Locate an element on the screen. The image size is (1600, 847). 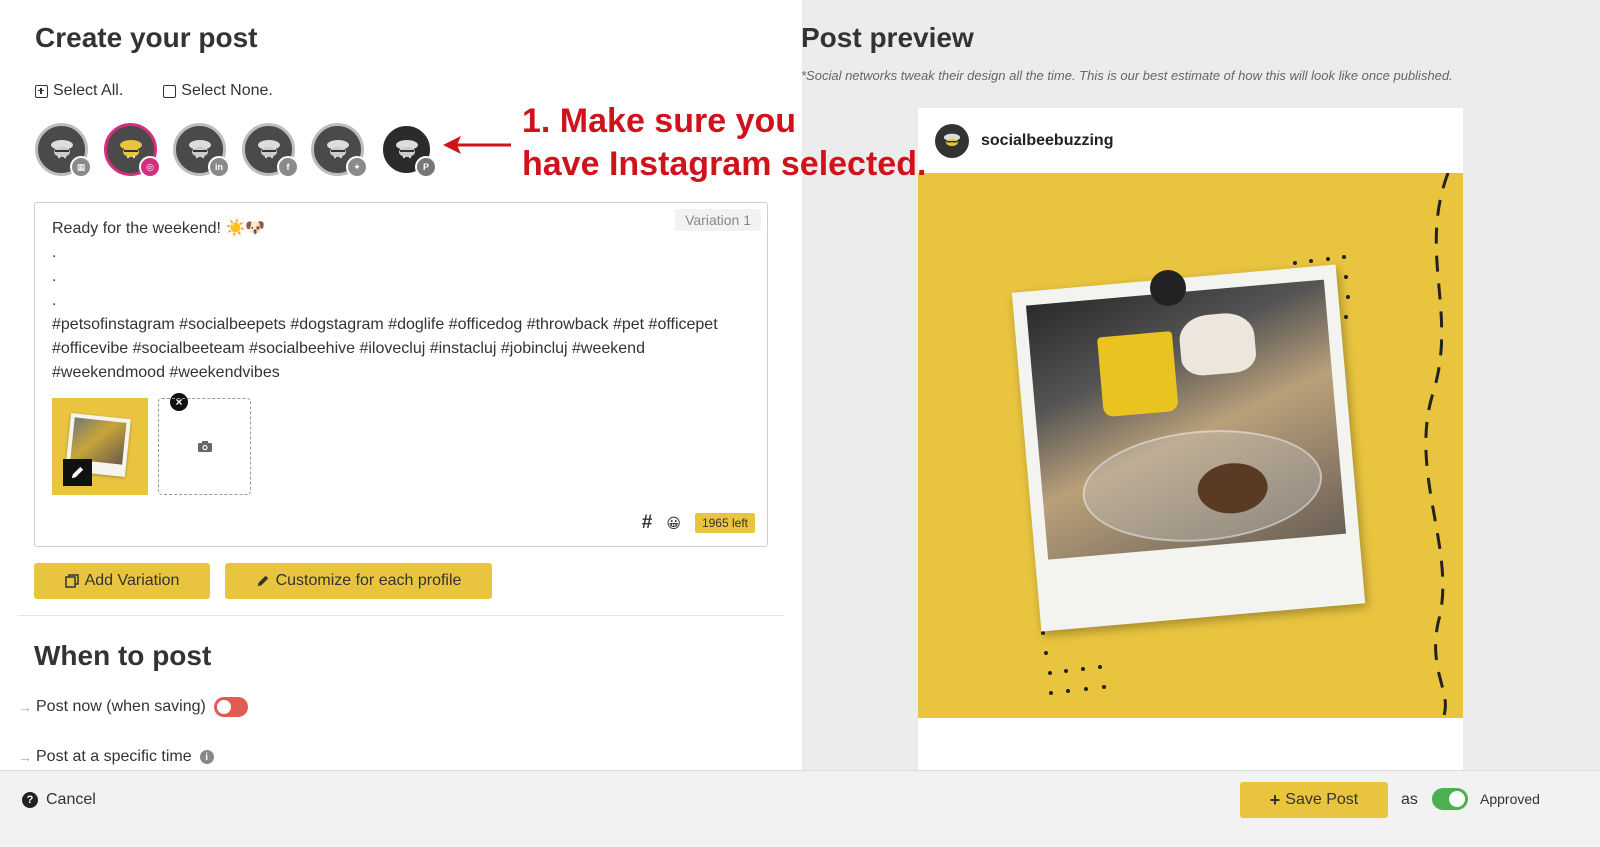
customize-profiles-button: Customize for each profile is located at coordinates (358, 581).